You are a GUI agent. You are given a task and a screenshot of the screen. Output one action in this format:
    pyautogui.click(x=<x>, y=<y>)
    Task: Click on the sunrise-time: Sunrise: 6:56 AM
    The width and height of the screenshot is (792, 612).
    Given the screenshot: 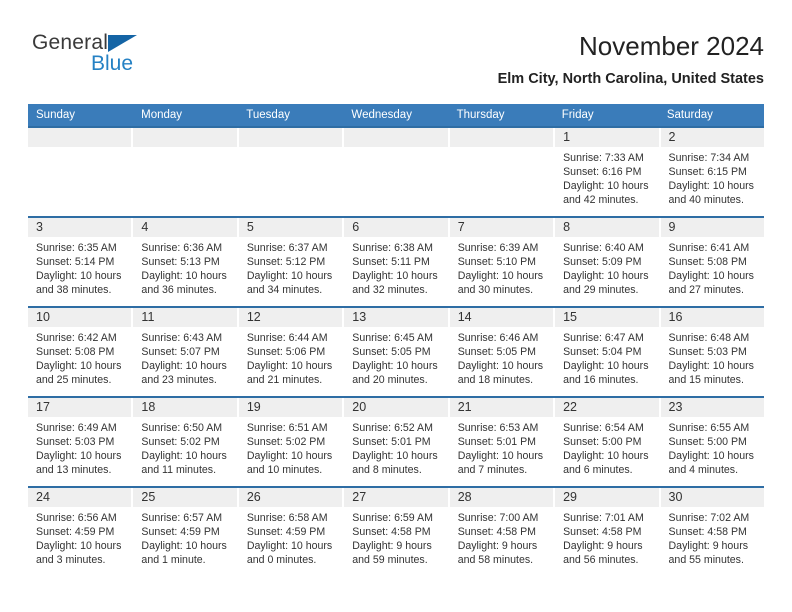 What is the action you would take?
    pyautogui.click(x=76, y=518)
    